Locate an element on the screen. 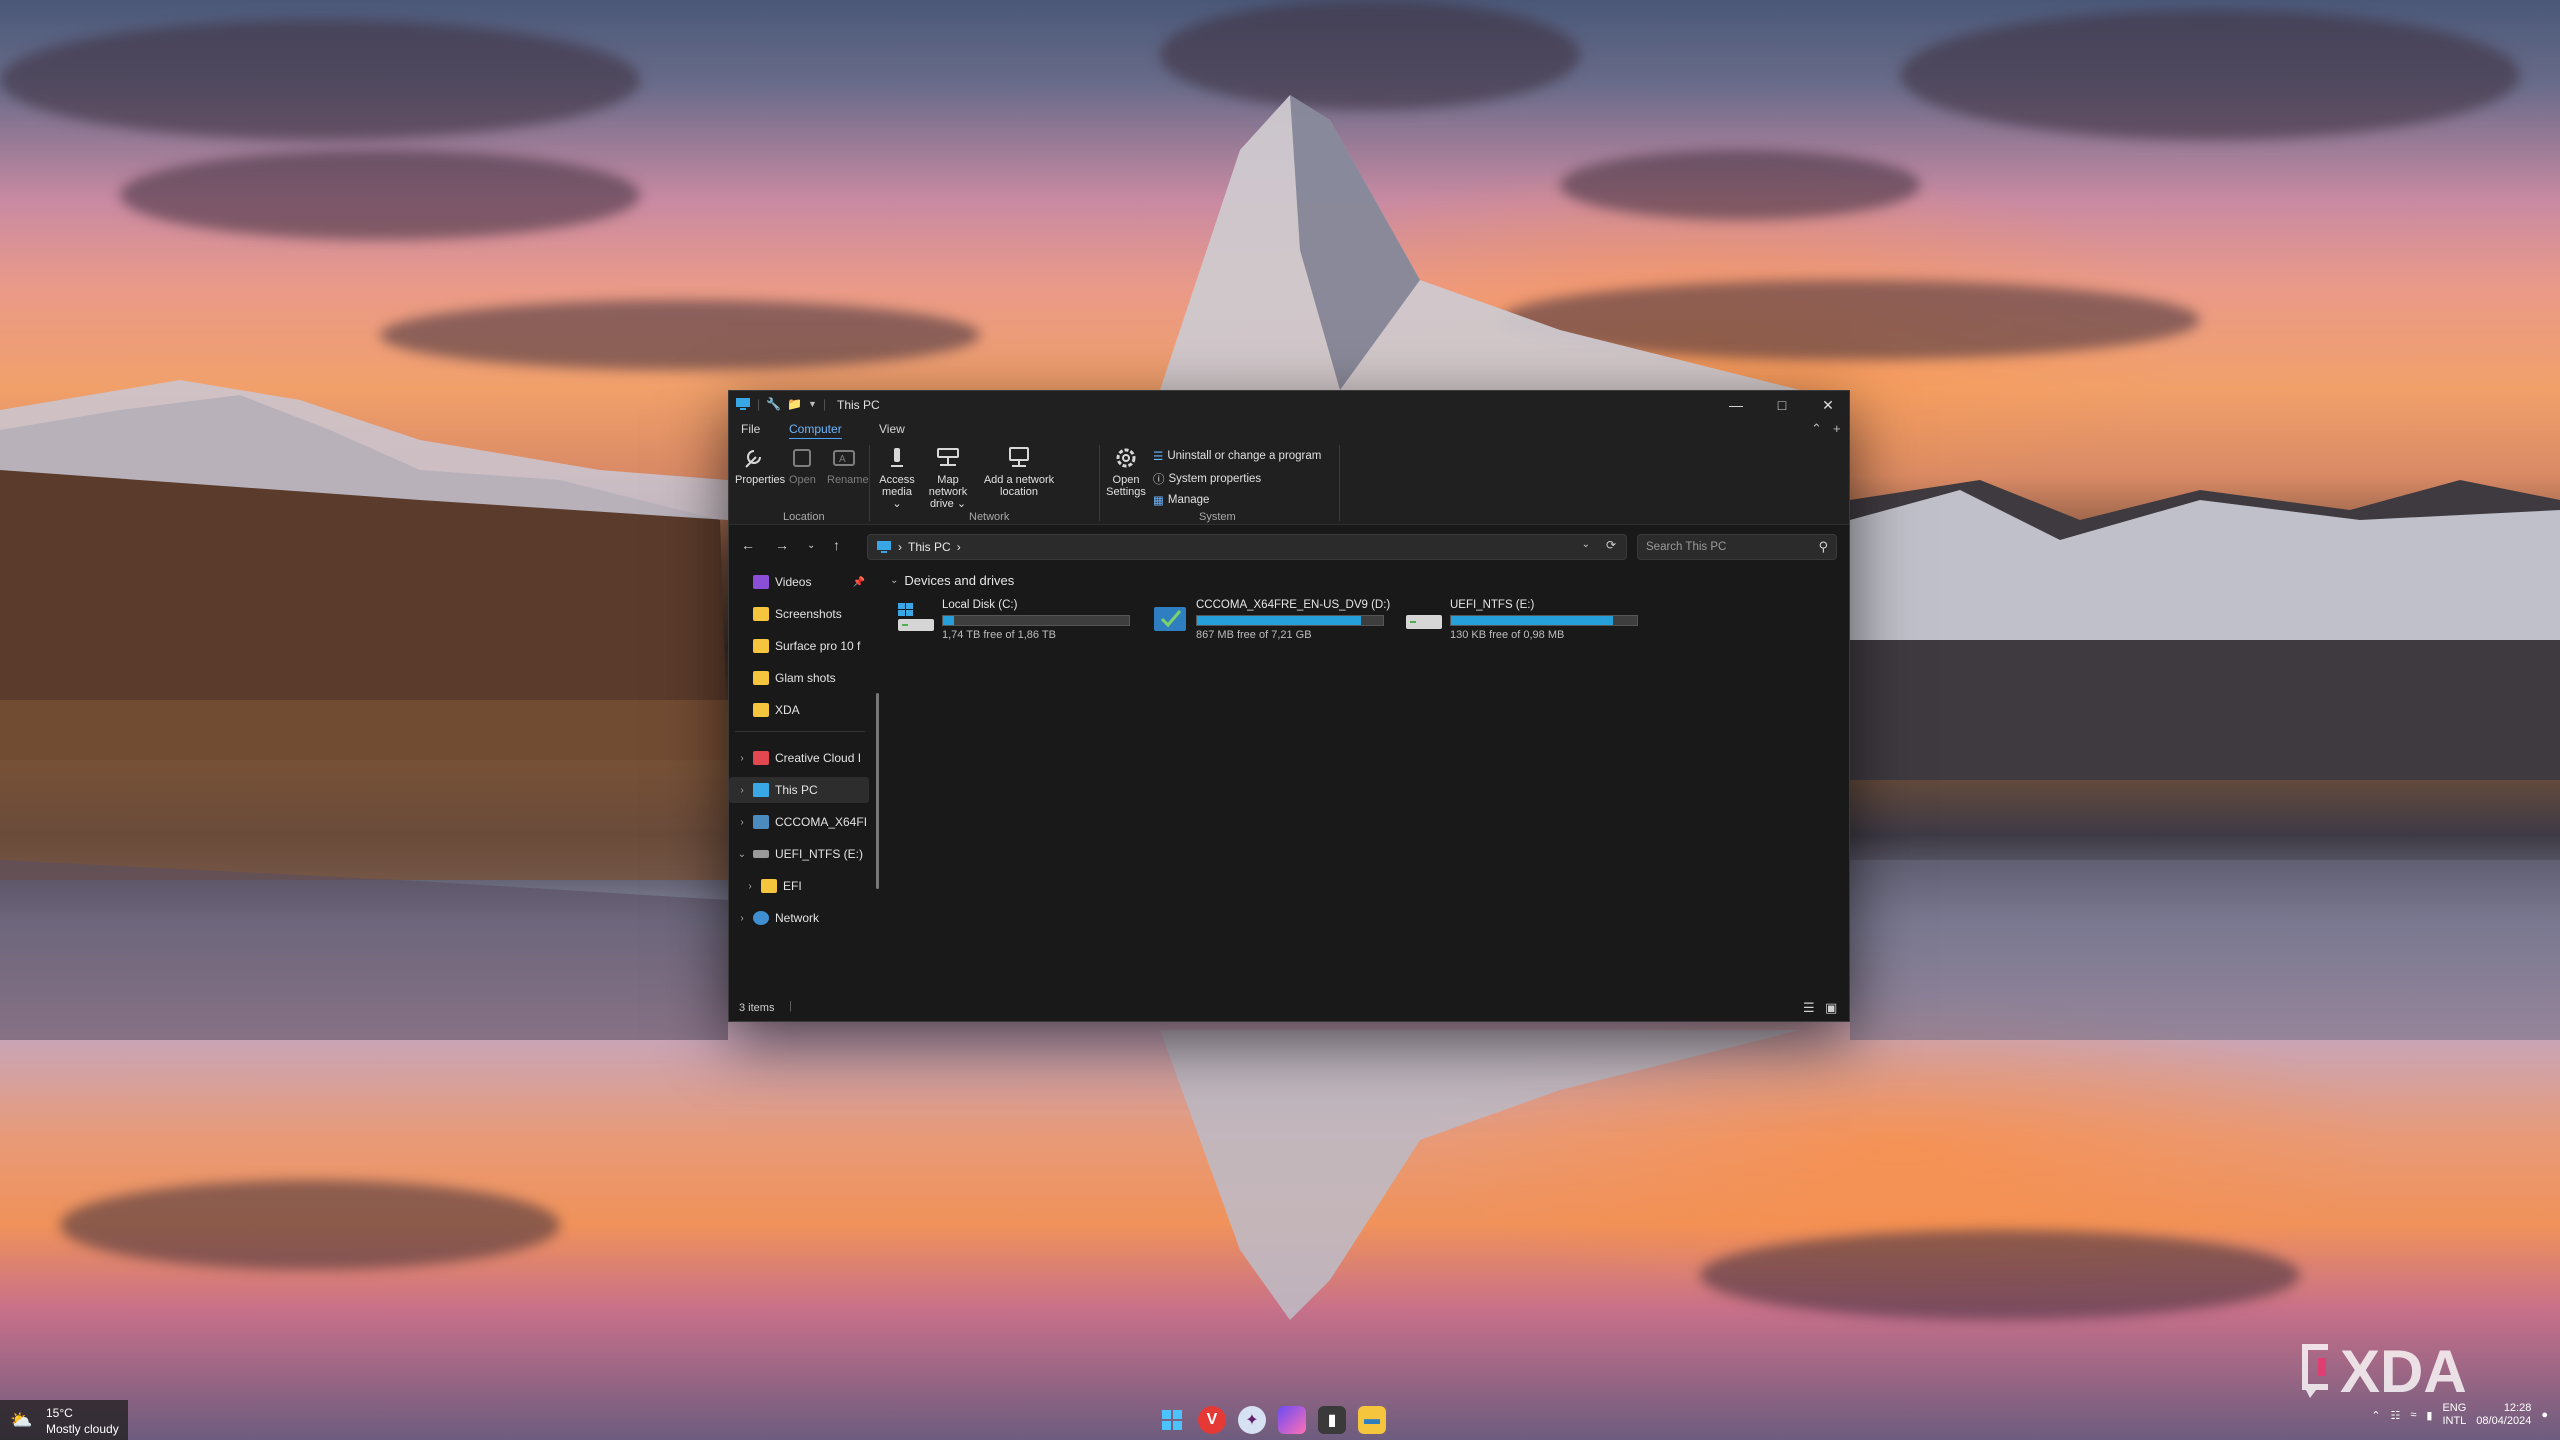 The width and height of the screenshot is (2560, 1440). tab-computer: Computer is located at coordinates (815, 431).